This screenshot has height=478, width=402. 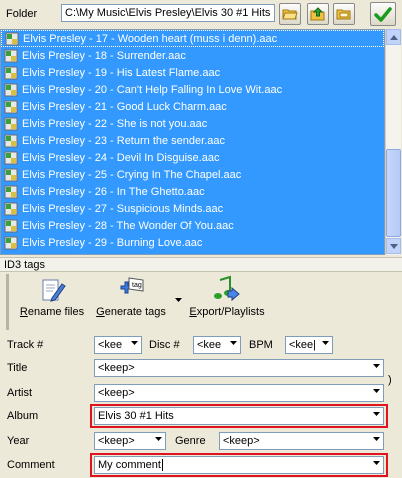 What do you see at coordinates (190, 441) in the screenshot?
I see `genre-label: Genre` at bounding box center [190, 441].